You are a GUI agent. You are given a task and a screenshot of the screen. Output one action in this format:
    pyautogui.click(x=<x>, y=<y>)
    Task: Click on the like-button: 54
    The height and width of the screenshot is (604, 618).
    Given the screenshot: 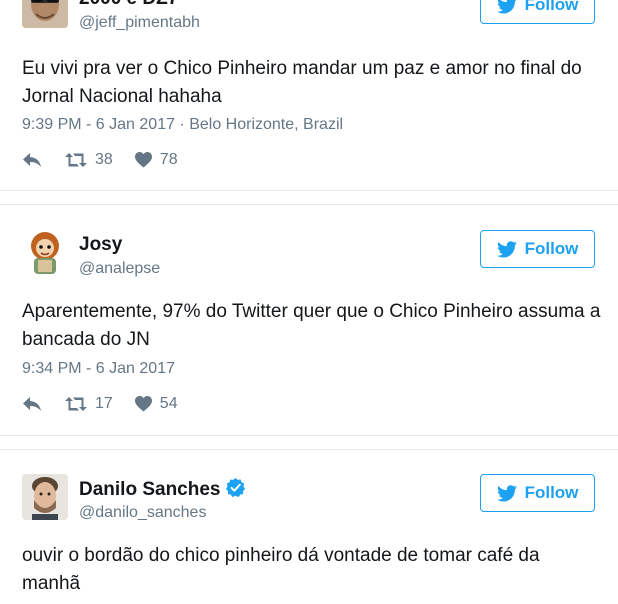 What is the action you would take?
    pyautogui.click(x=156, y=404)
    